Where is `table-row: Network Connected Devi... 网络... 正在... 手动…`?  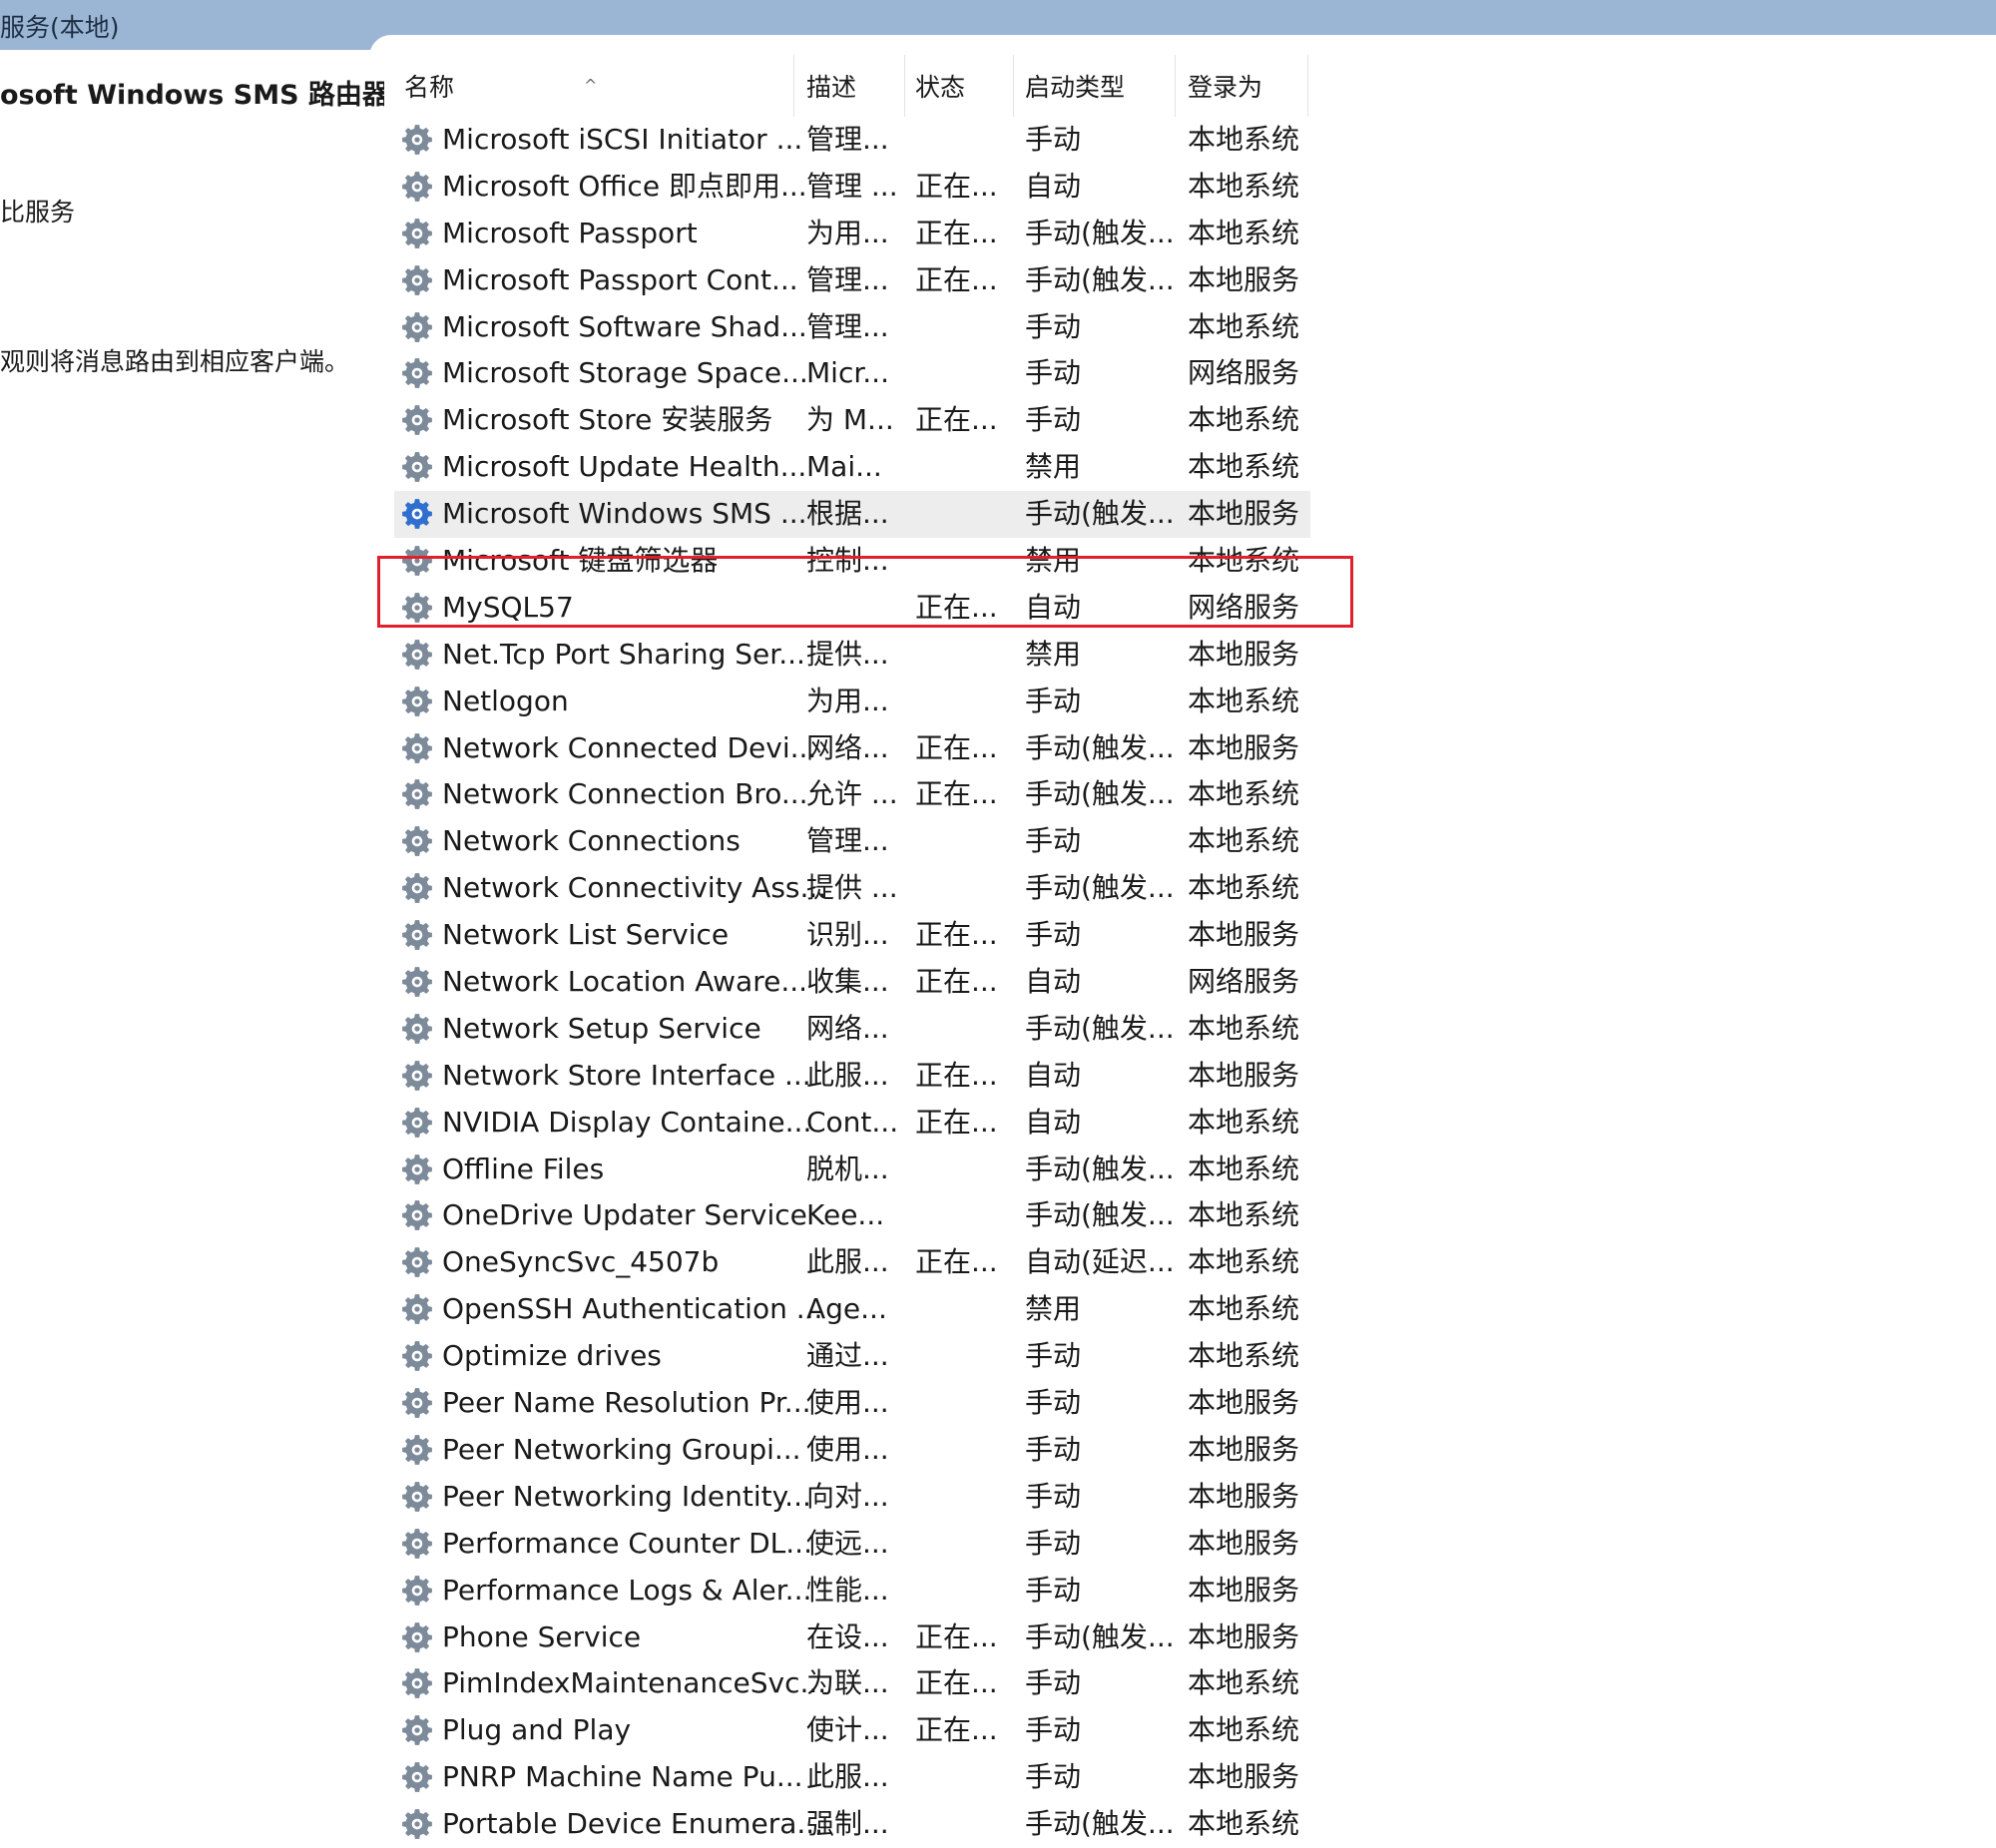
table-row: Network Connected Devi... 网络... 正在... 手动… is located at coordinates (852, 749).